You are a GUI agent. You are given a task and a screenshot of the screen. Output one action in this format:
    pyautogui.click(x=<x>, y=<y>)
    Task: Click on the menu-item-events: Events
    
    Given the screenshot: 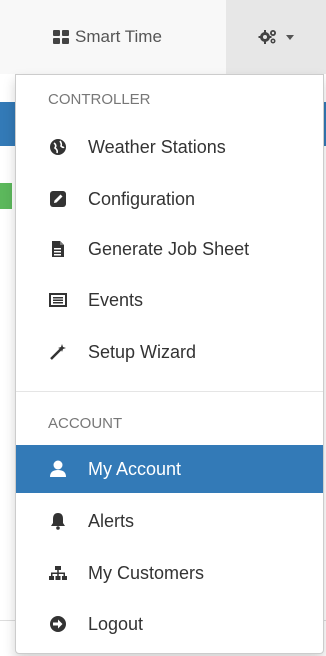 What is the action you would take?
    pyautogui.click(x=169, y=300)
    